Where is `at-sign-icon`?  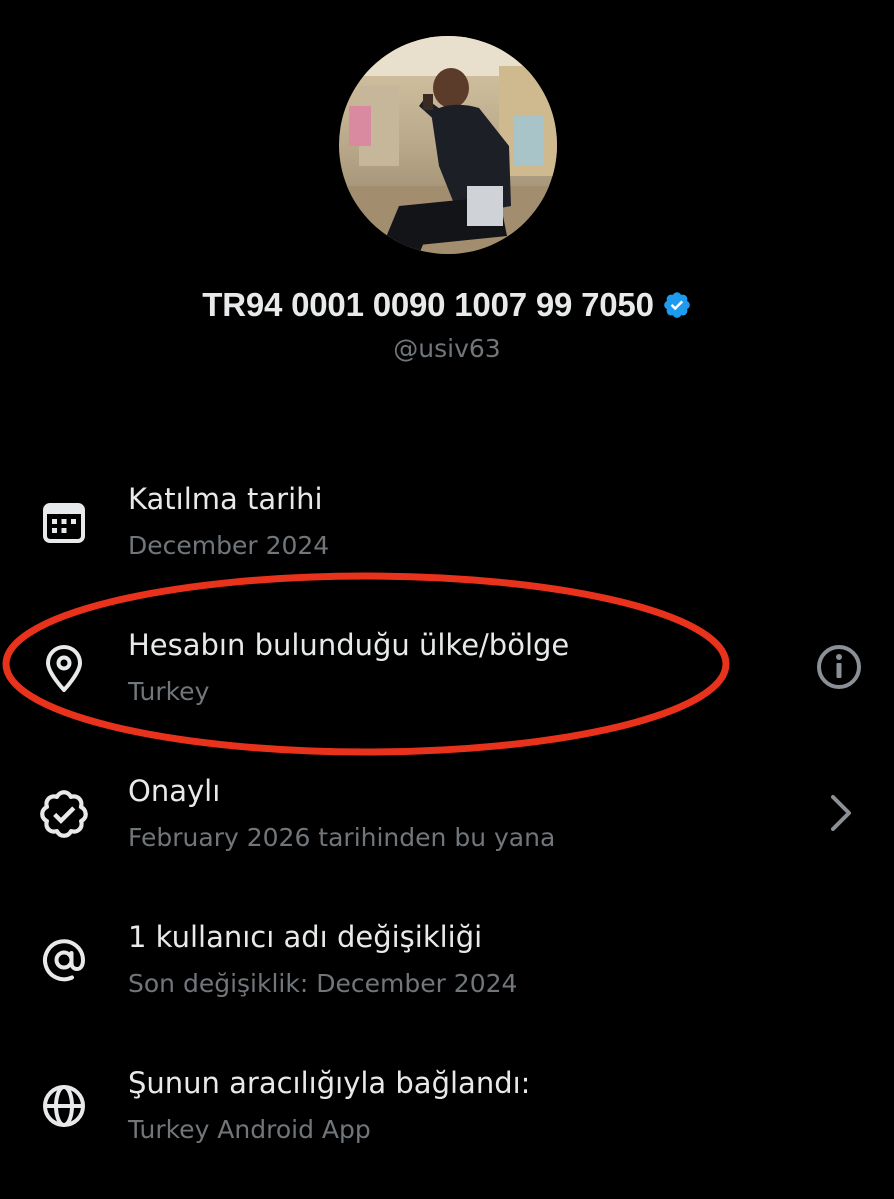 at-sign-icon is located at coordinates (64, 960).